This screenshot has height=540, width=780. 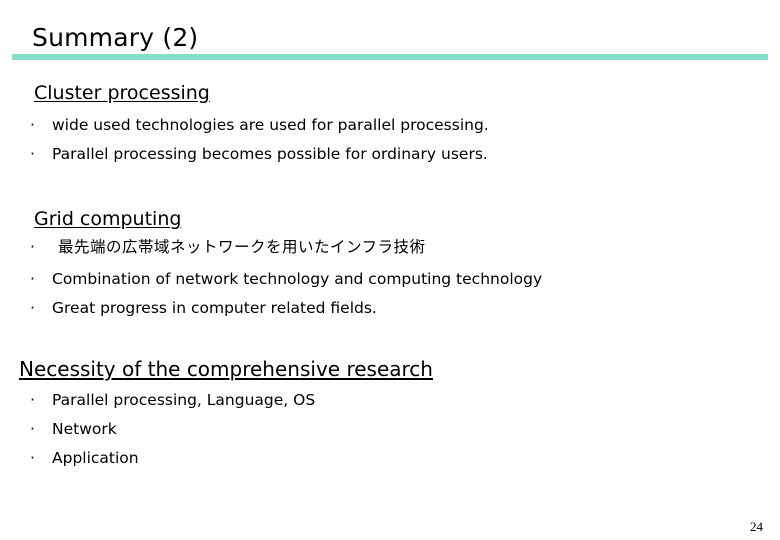 What do you see at coordinates (84, 429) in the screenshot?
I see `list-item-text: Network` at bounding box center [84, 429].